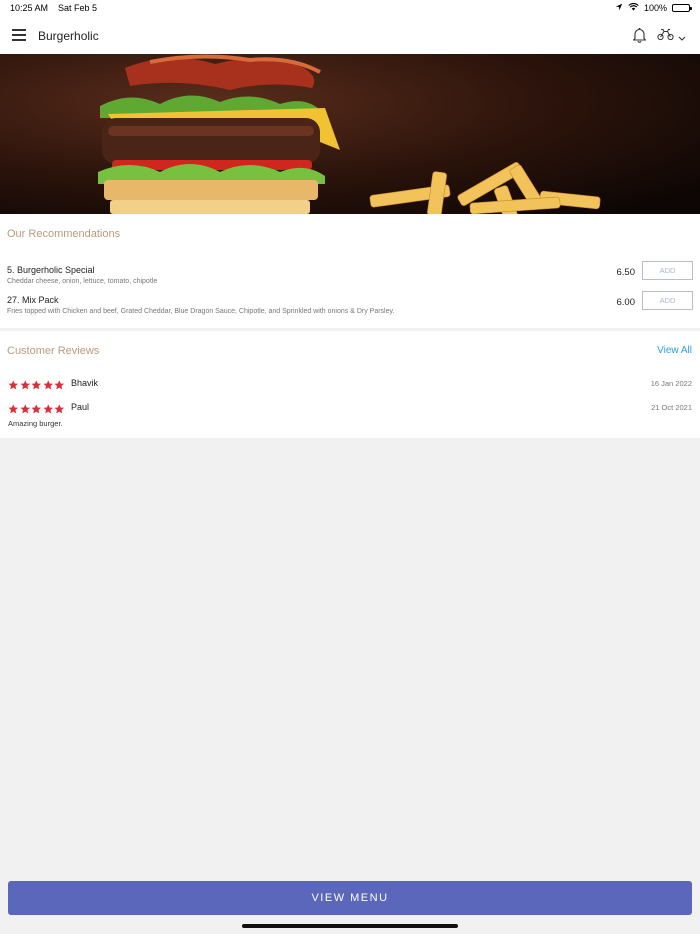  Describe the element at coordinates (671, 383) in the screenshot. I see `review-date: 16 Jan 2022` at that location.